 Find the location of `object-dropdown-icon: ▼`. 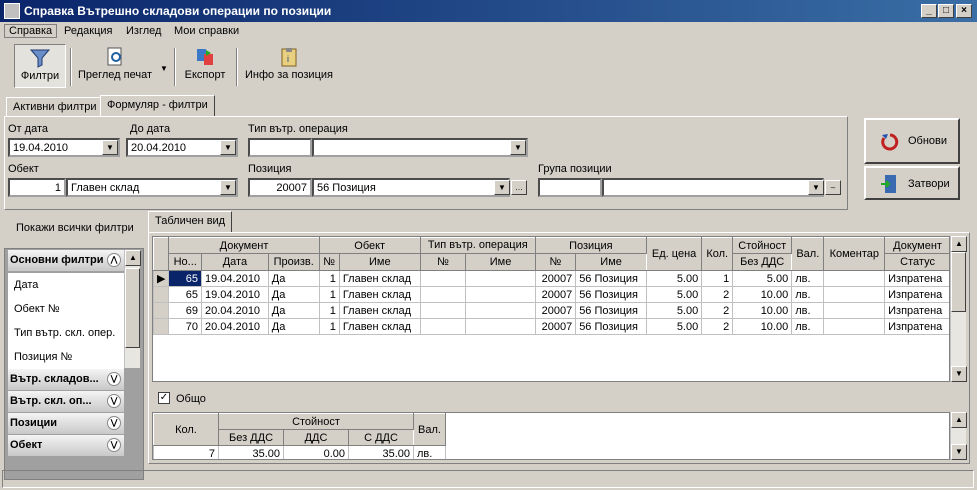

object-dropdown-icon: ▼ is located at coordinates (228, 187).